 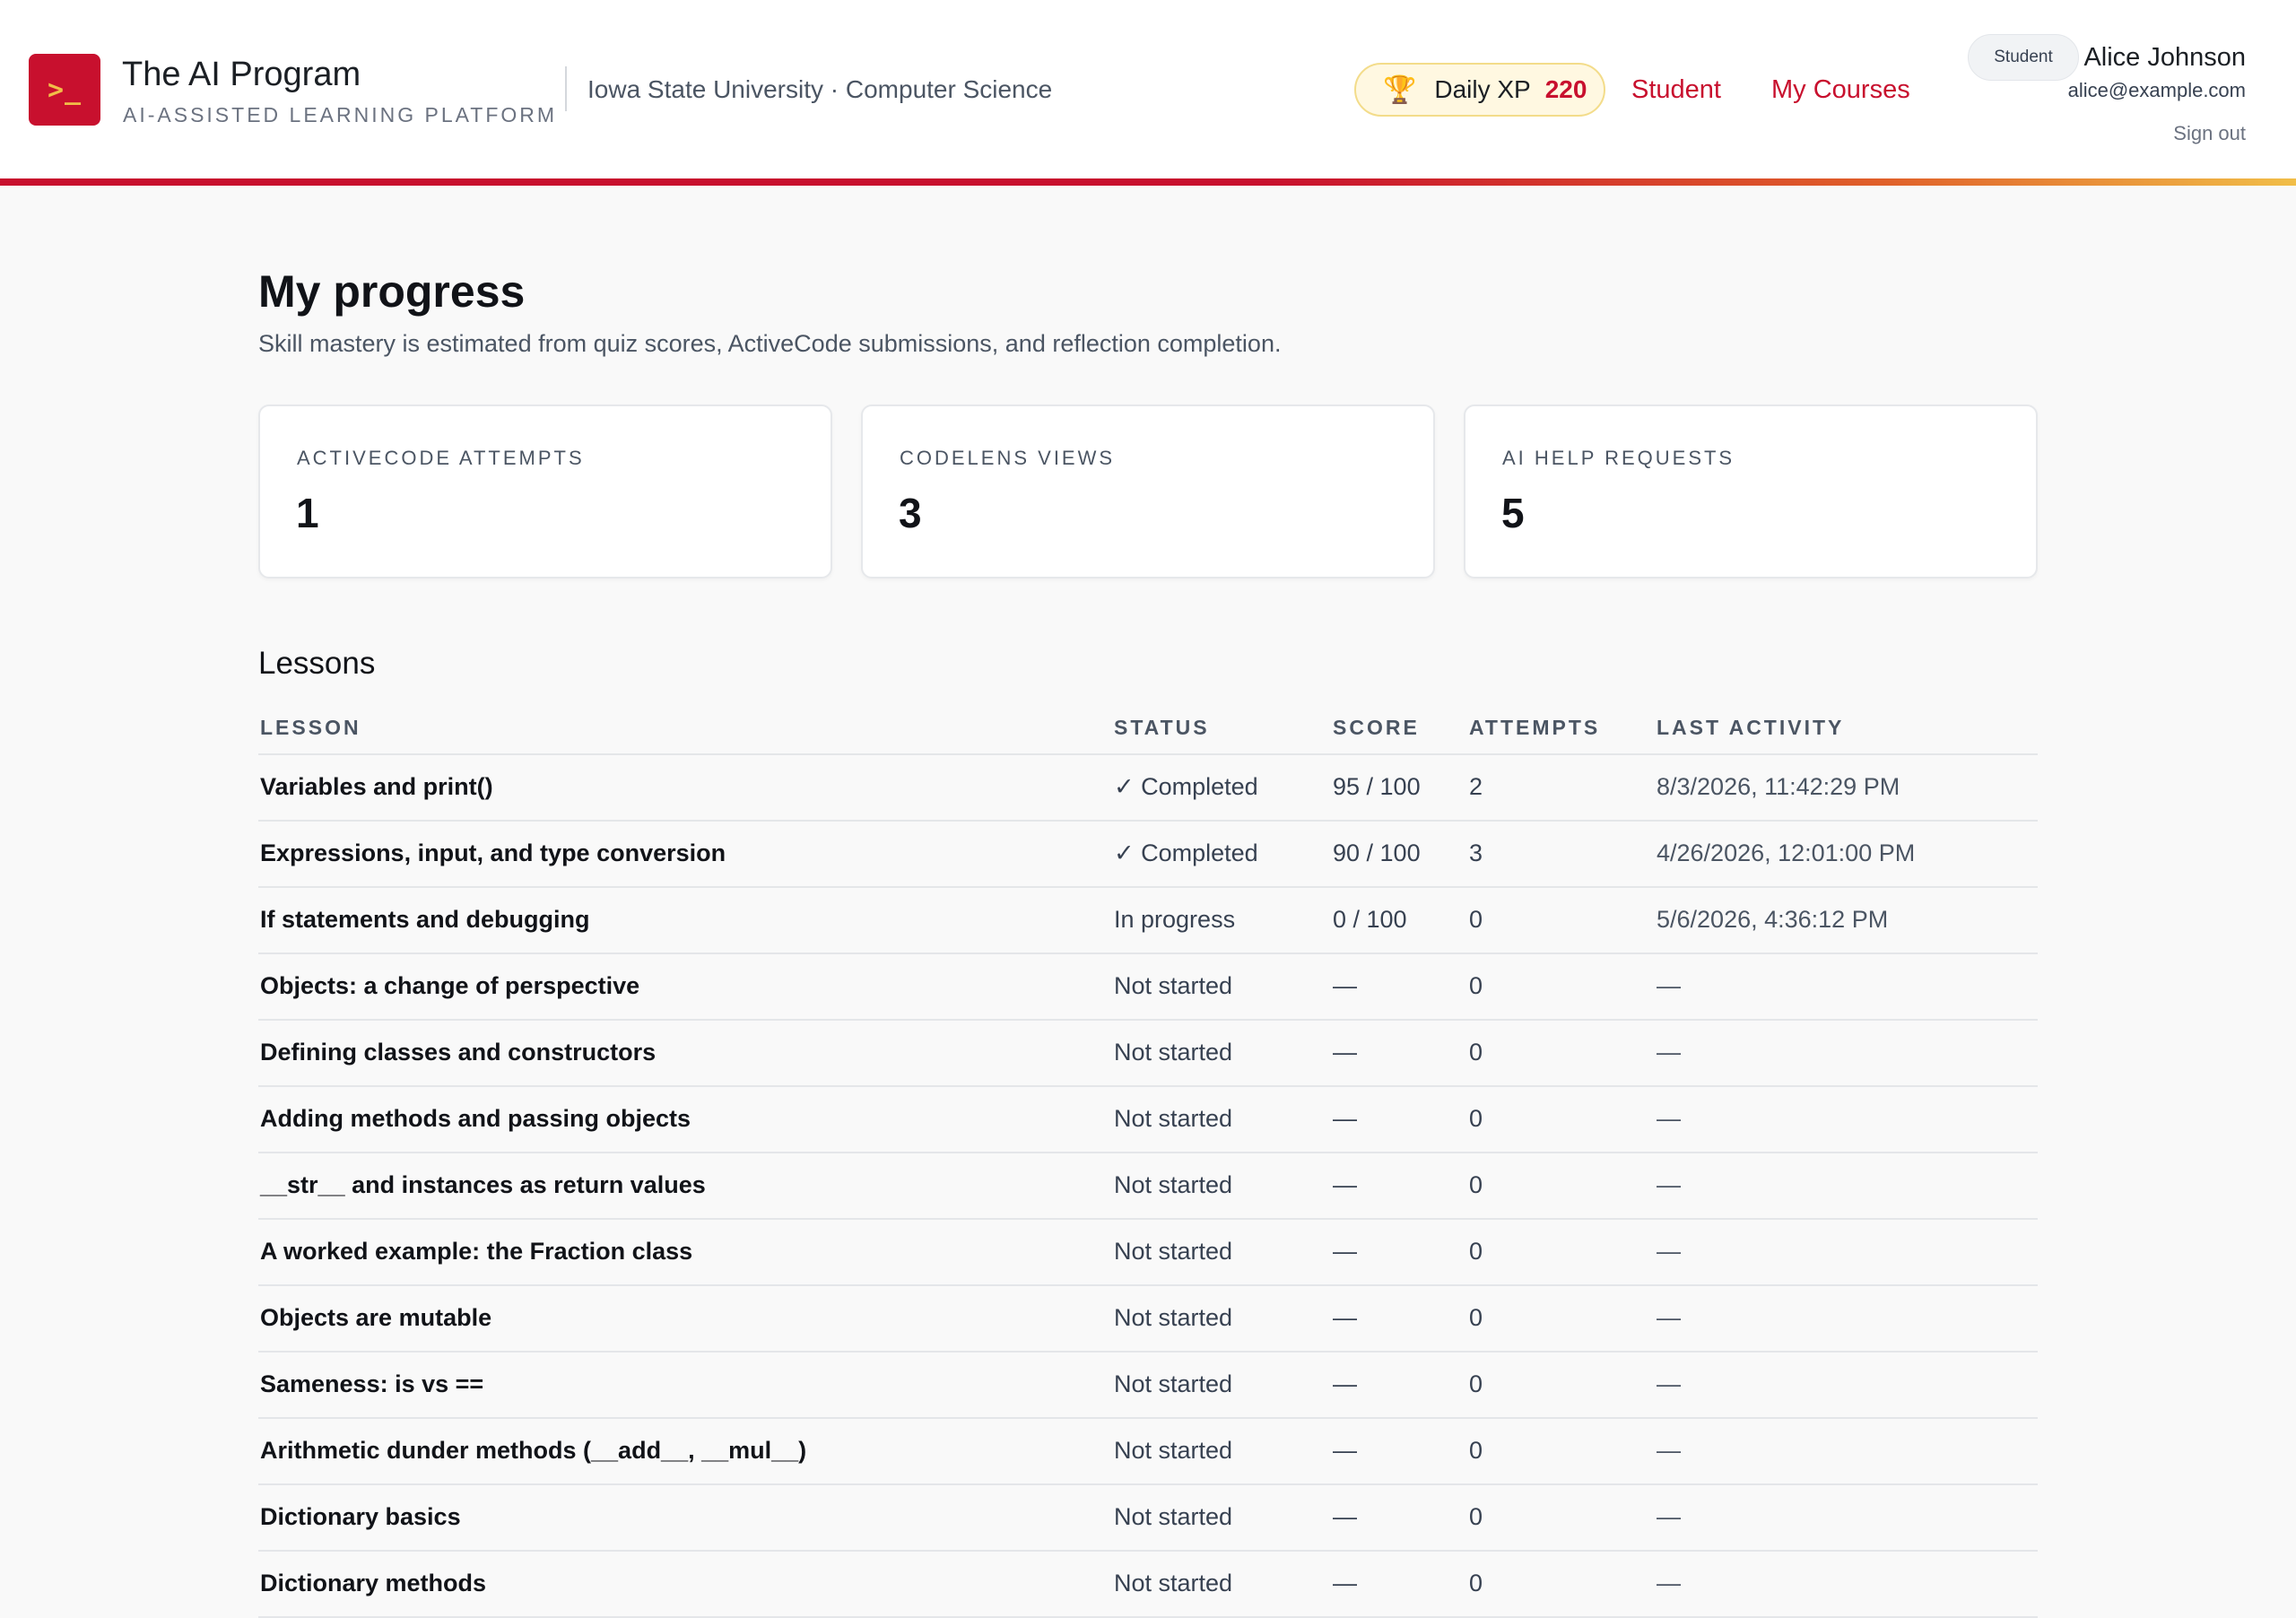 I want to click on lesson-attempts: 3, so click(x=1476, y=852).